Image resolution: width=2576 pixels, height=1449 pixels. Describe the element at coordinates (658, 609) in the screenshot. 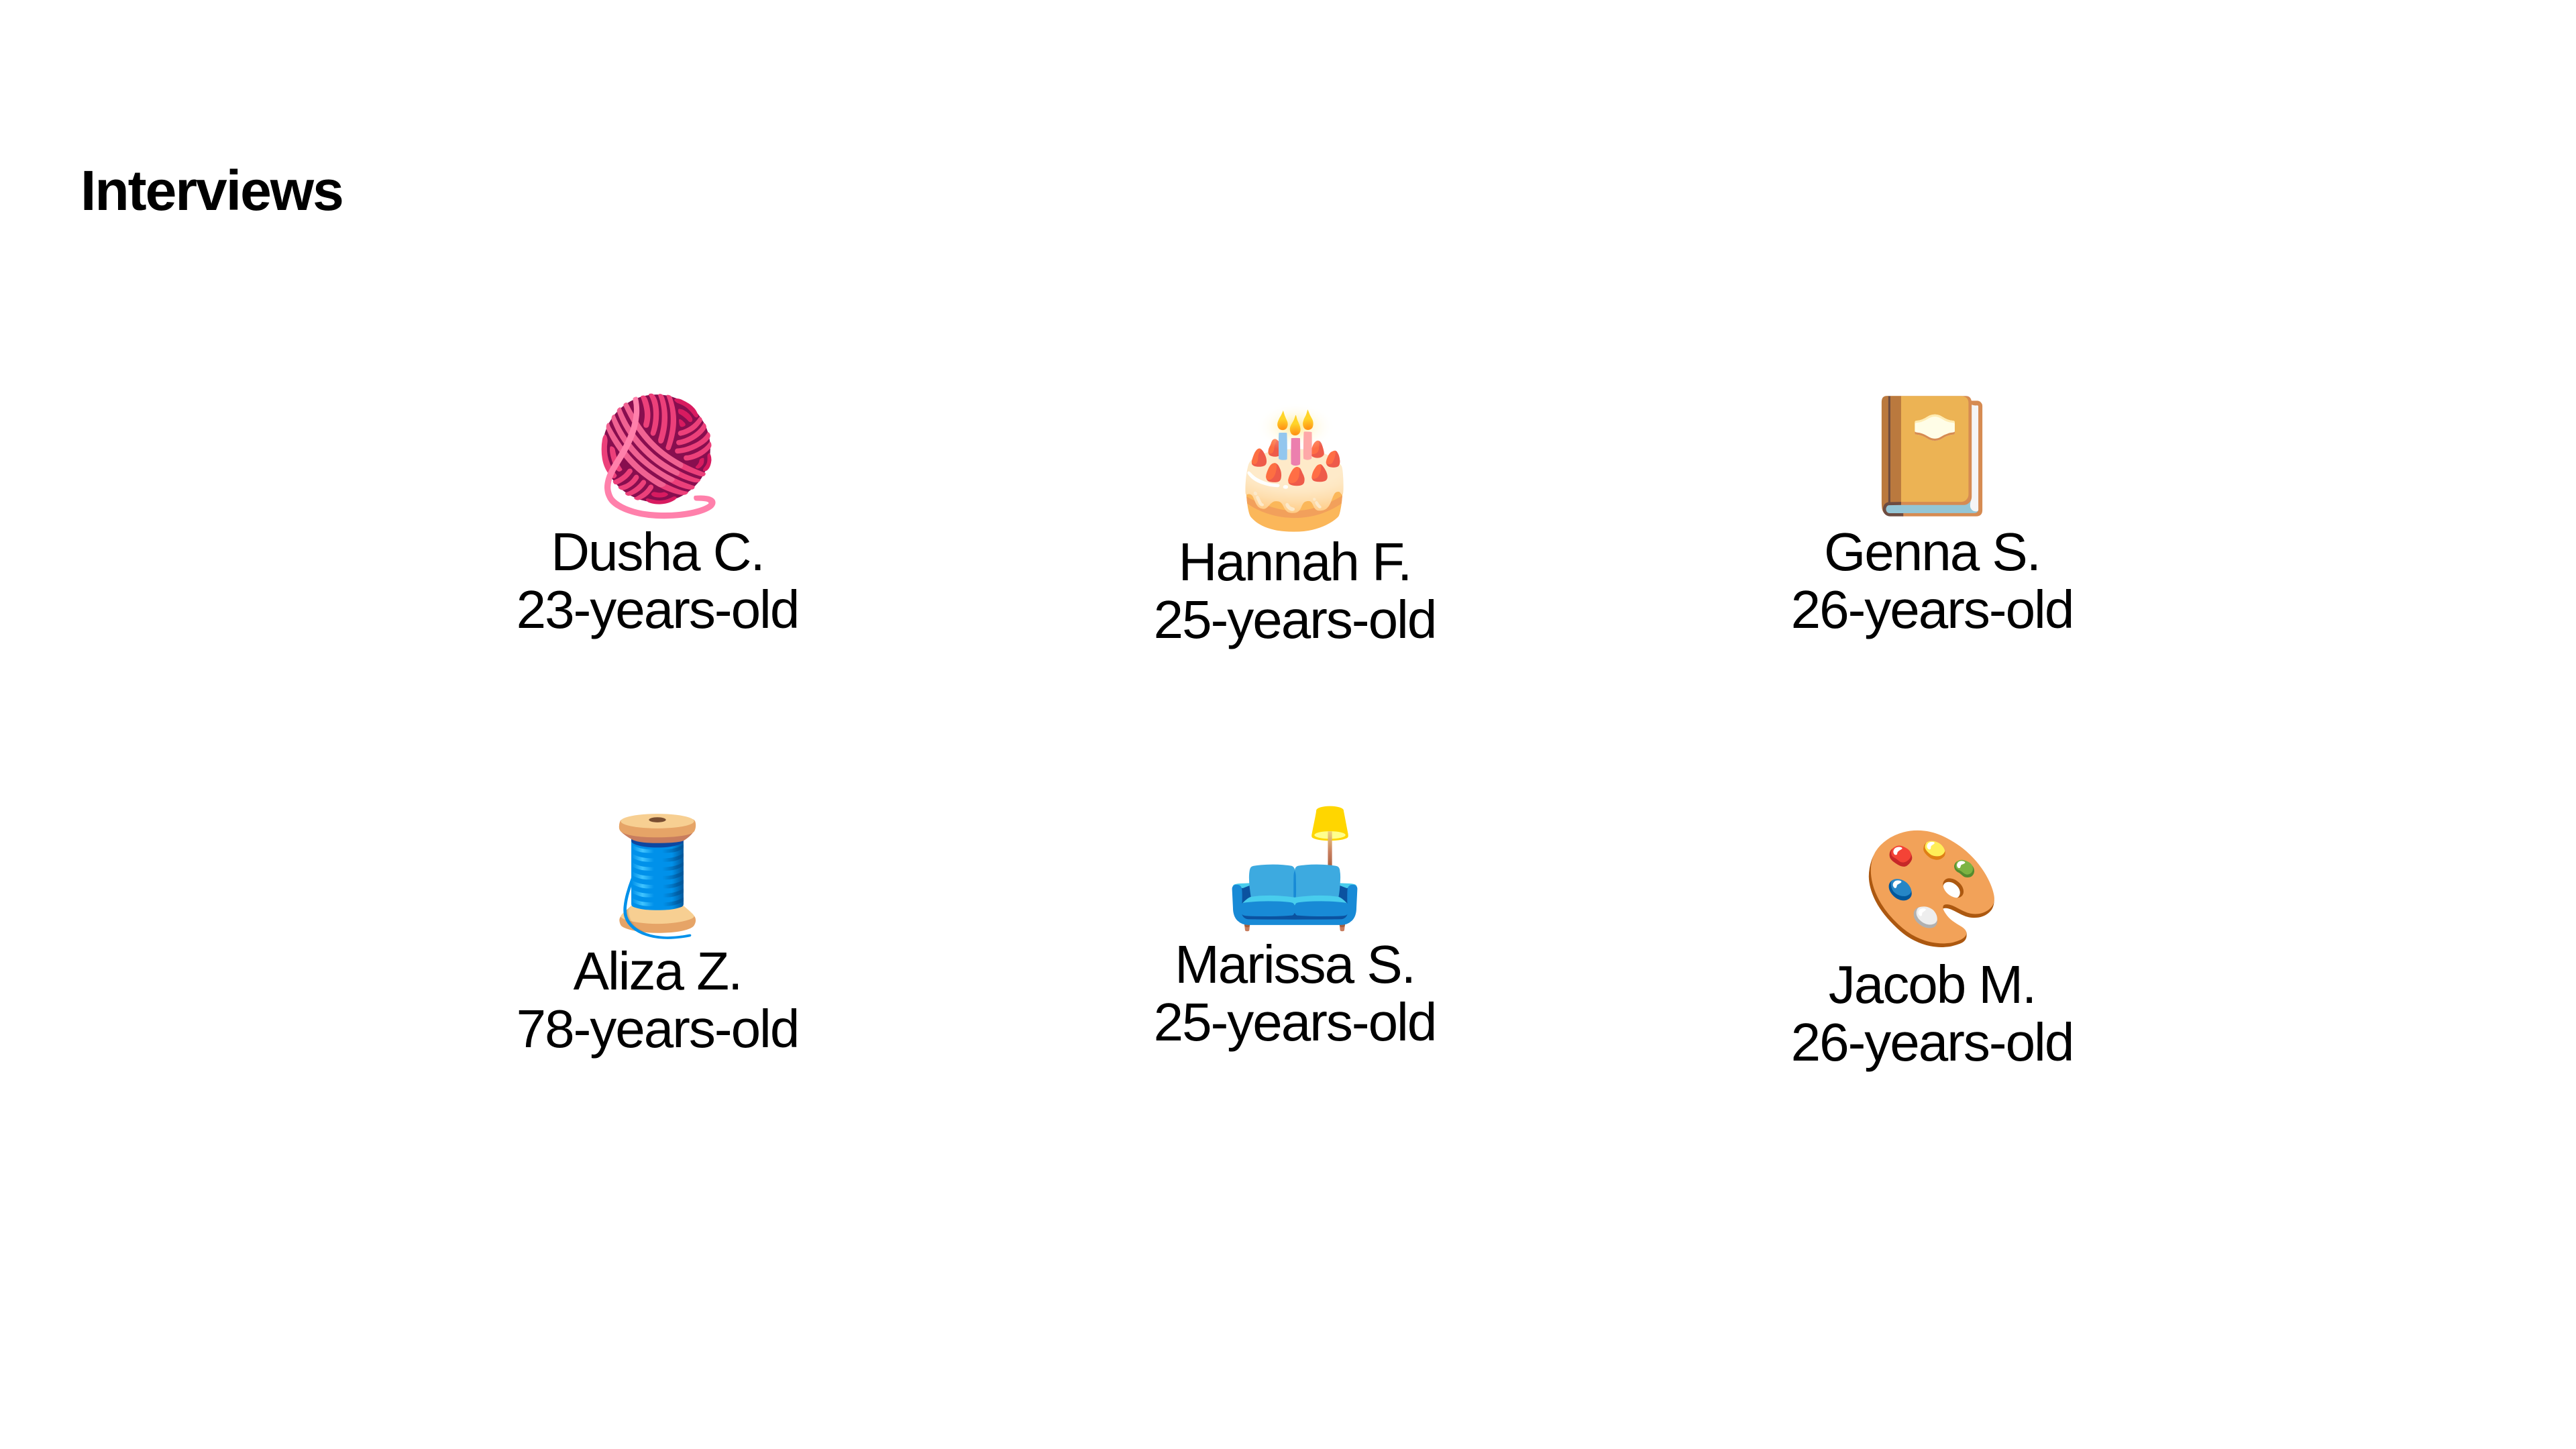

I see `interviewee-age: 23-years-old` at that location.